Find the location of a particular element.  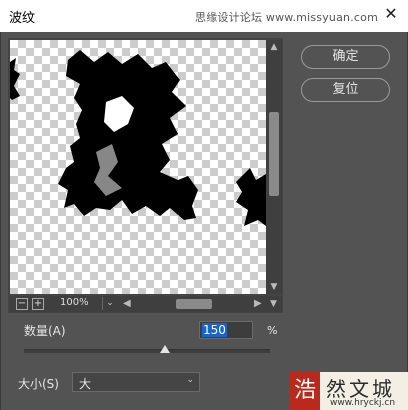

scroll-left-icon: ◀ is located at coordinates (129, 304).